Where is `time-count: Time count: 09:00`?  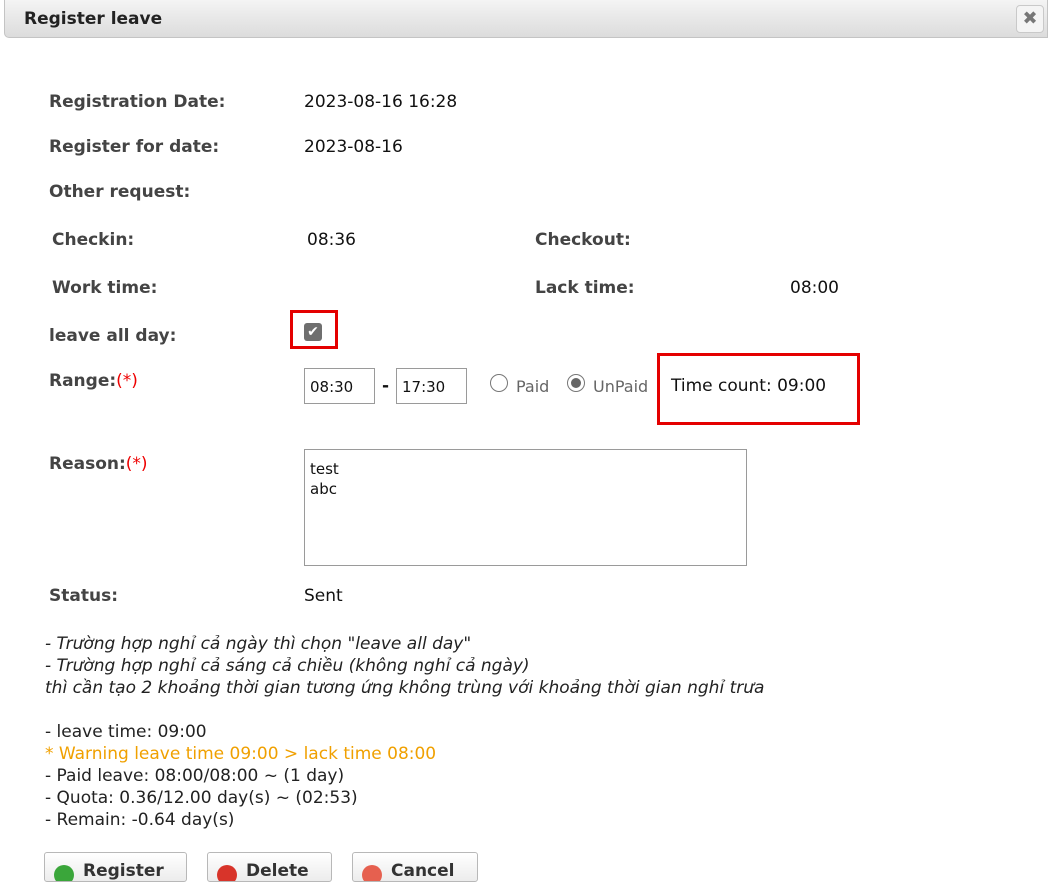 time-count: Time count: 09:00 is located at coordinates (749, 386).